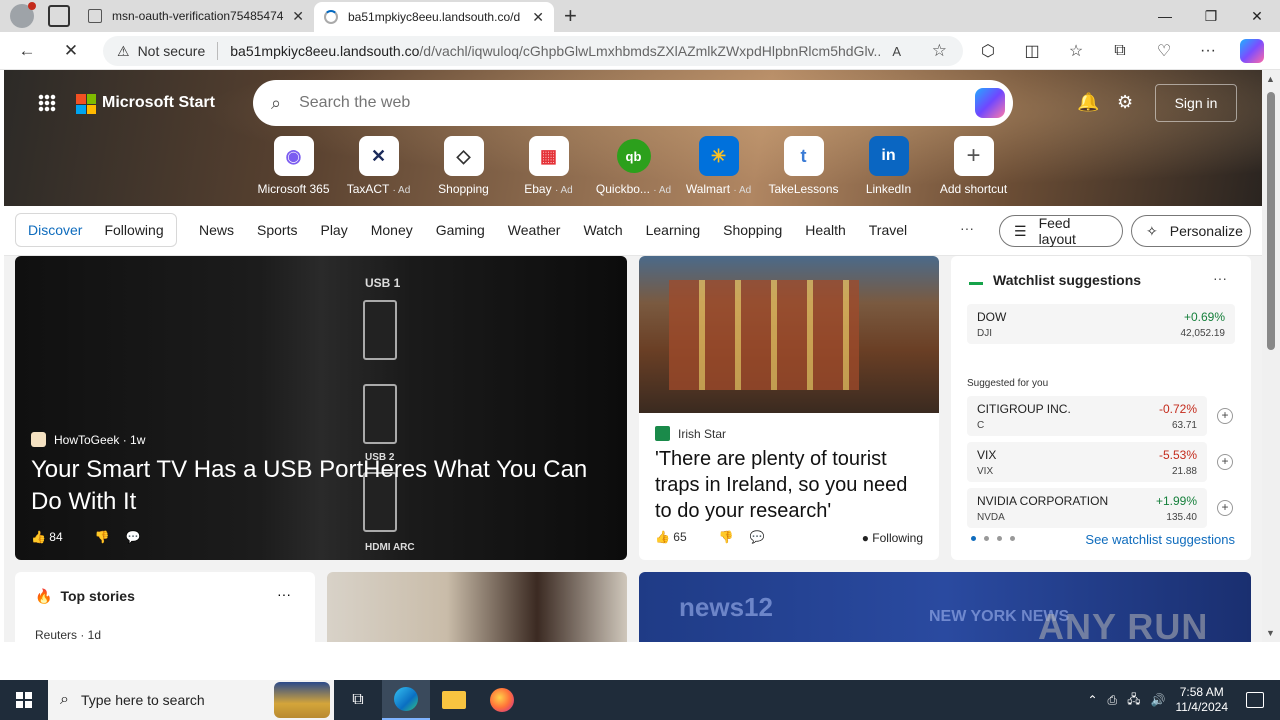 The width and height of the screenshot is (1280, 720). What do you see at coordinates (454, 700) in the screenshot?
I see `file-explorer-taskbar-icon` at bounding box center [454, 700].